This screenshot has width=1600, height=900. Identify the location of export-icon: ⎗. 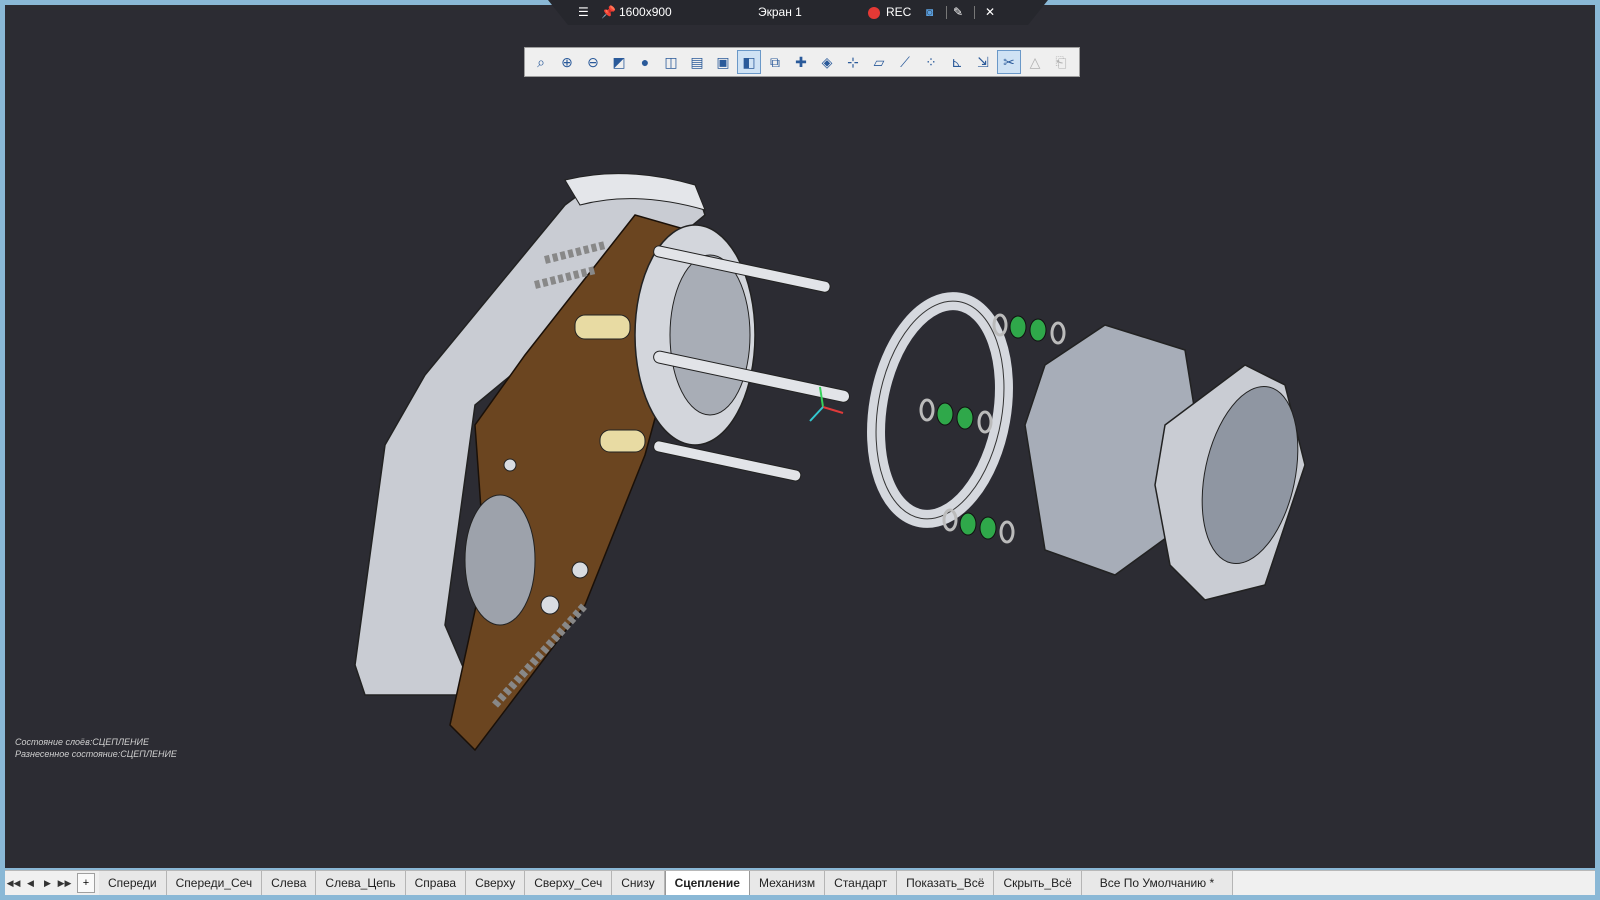
(1061, 61).